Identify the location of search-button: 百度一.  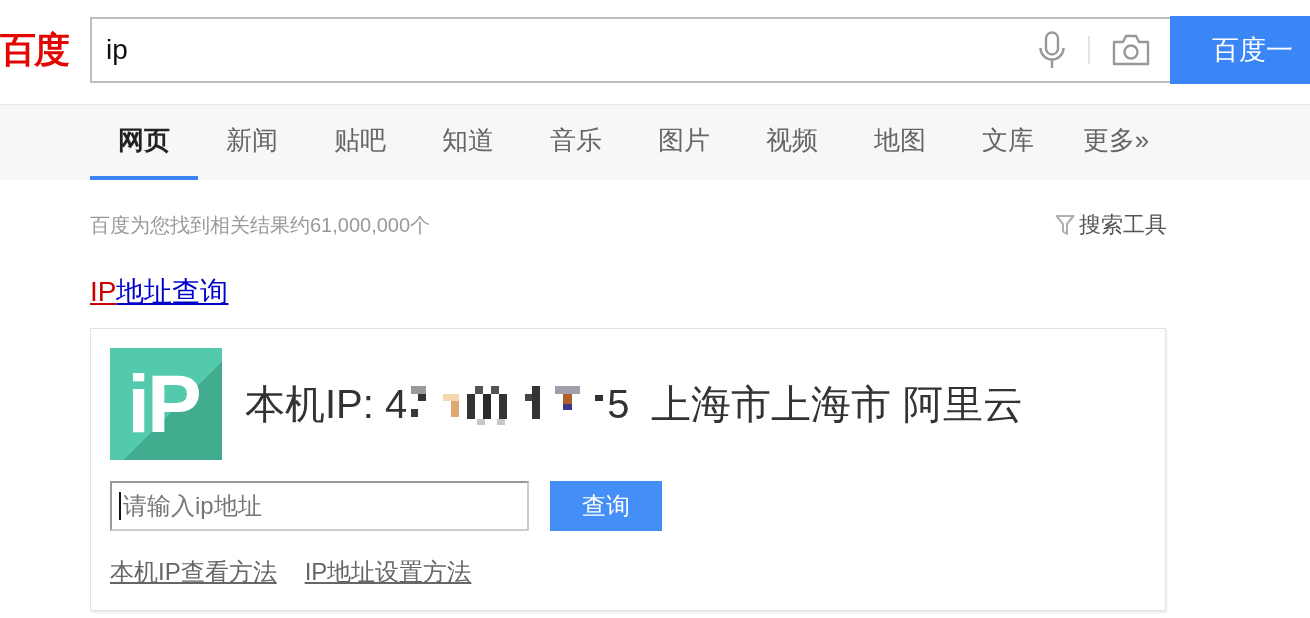
(1240, 50).